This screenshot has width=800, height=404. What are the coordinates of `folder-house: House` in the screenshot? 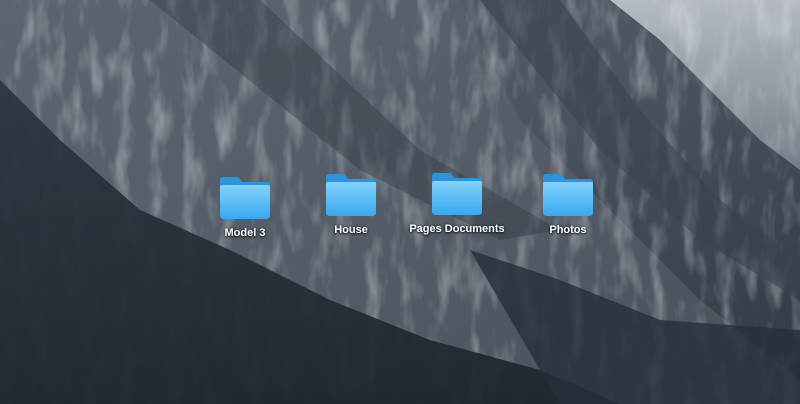 It's located at (351, 203).